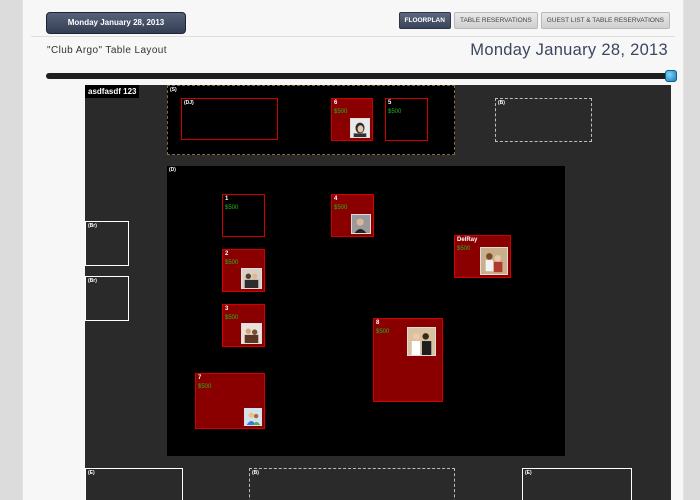  Describe the element at coordinates (253, 417) in the screenshot. I see `avatar-icon` at that location.